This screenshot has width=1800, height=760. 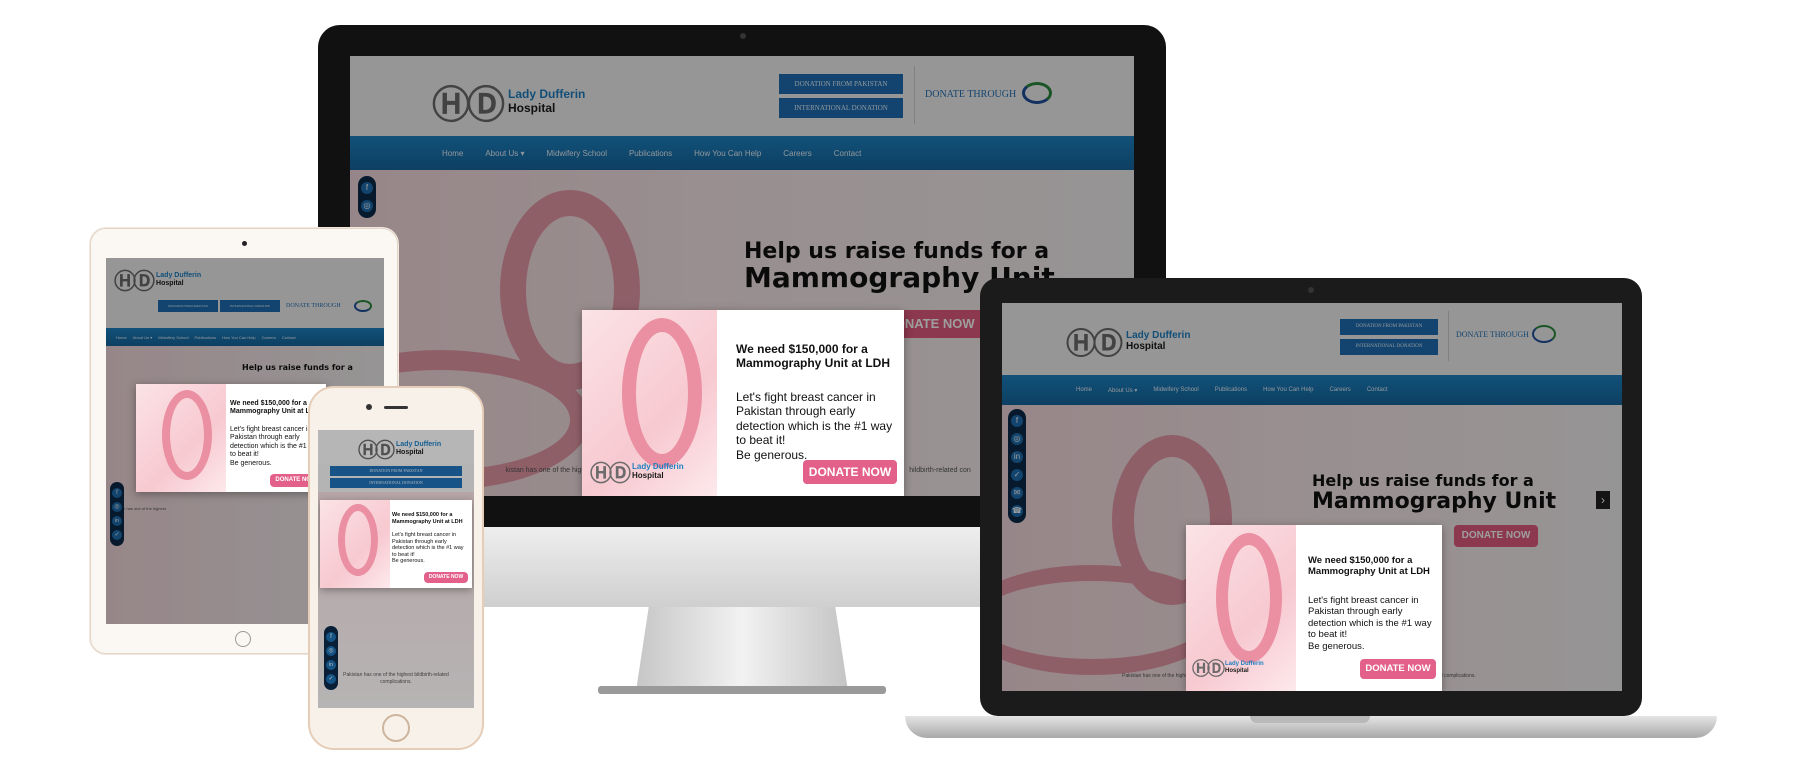 I want to click on tablet-home-button, so click(x=243, y=639).